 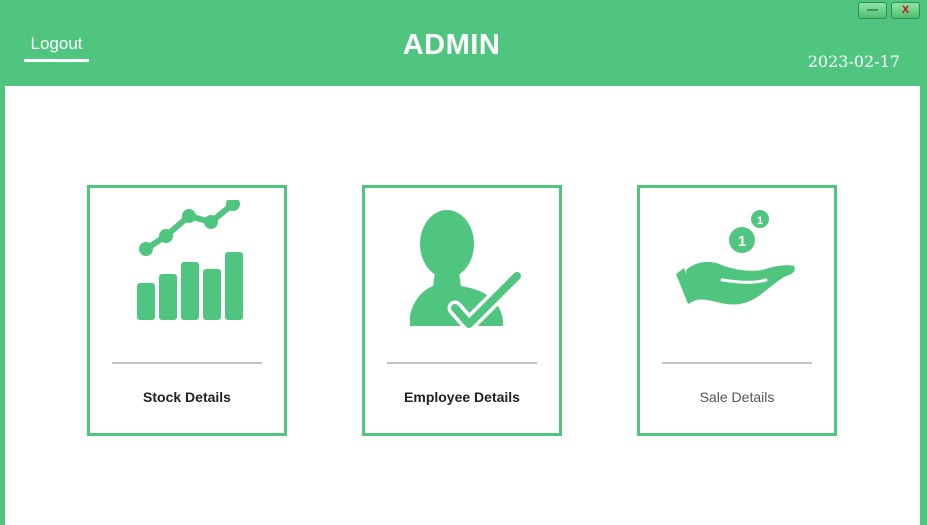 I want to click on stock-details-label: Stock Details, so click(x=187, y=397).